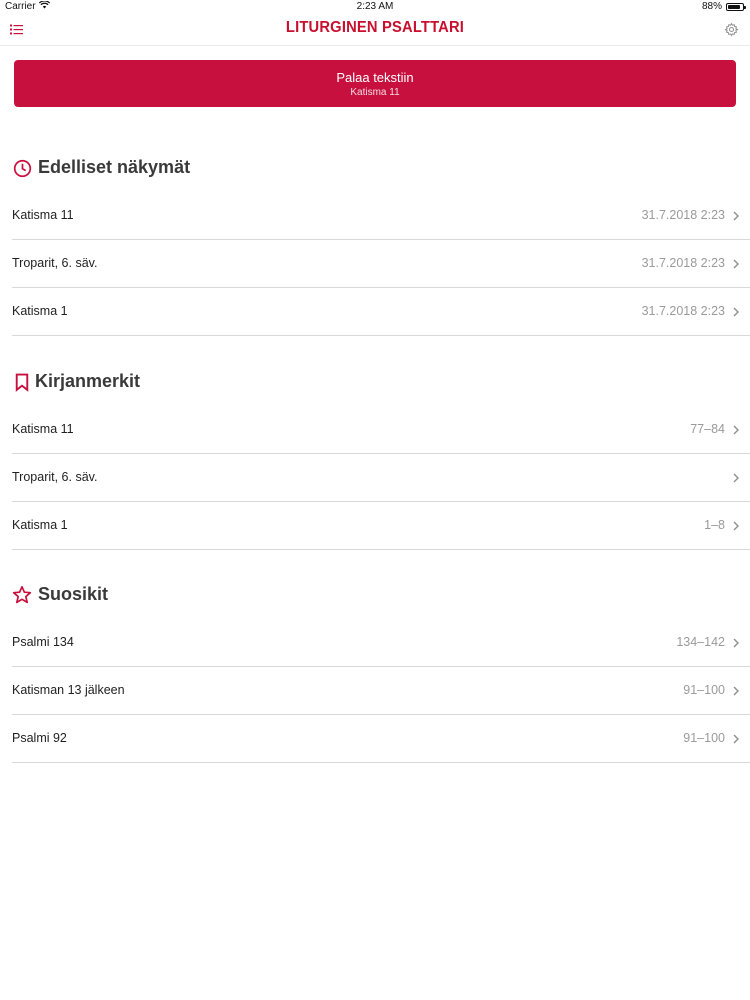 Image resolution: width=750 pixels, height=1000 pixels. I want to click on list-item: Katisma 11 77–84, so click(381, 430).